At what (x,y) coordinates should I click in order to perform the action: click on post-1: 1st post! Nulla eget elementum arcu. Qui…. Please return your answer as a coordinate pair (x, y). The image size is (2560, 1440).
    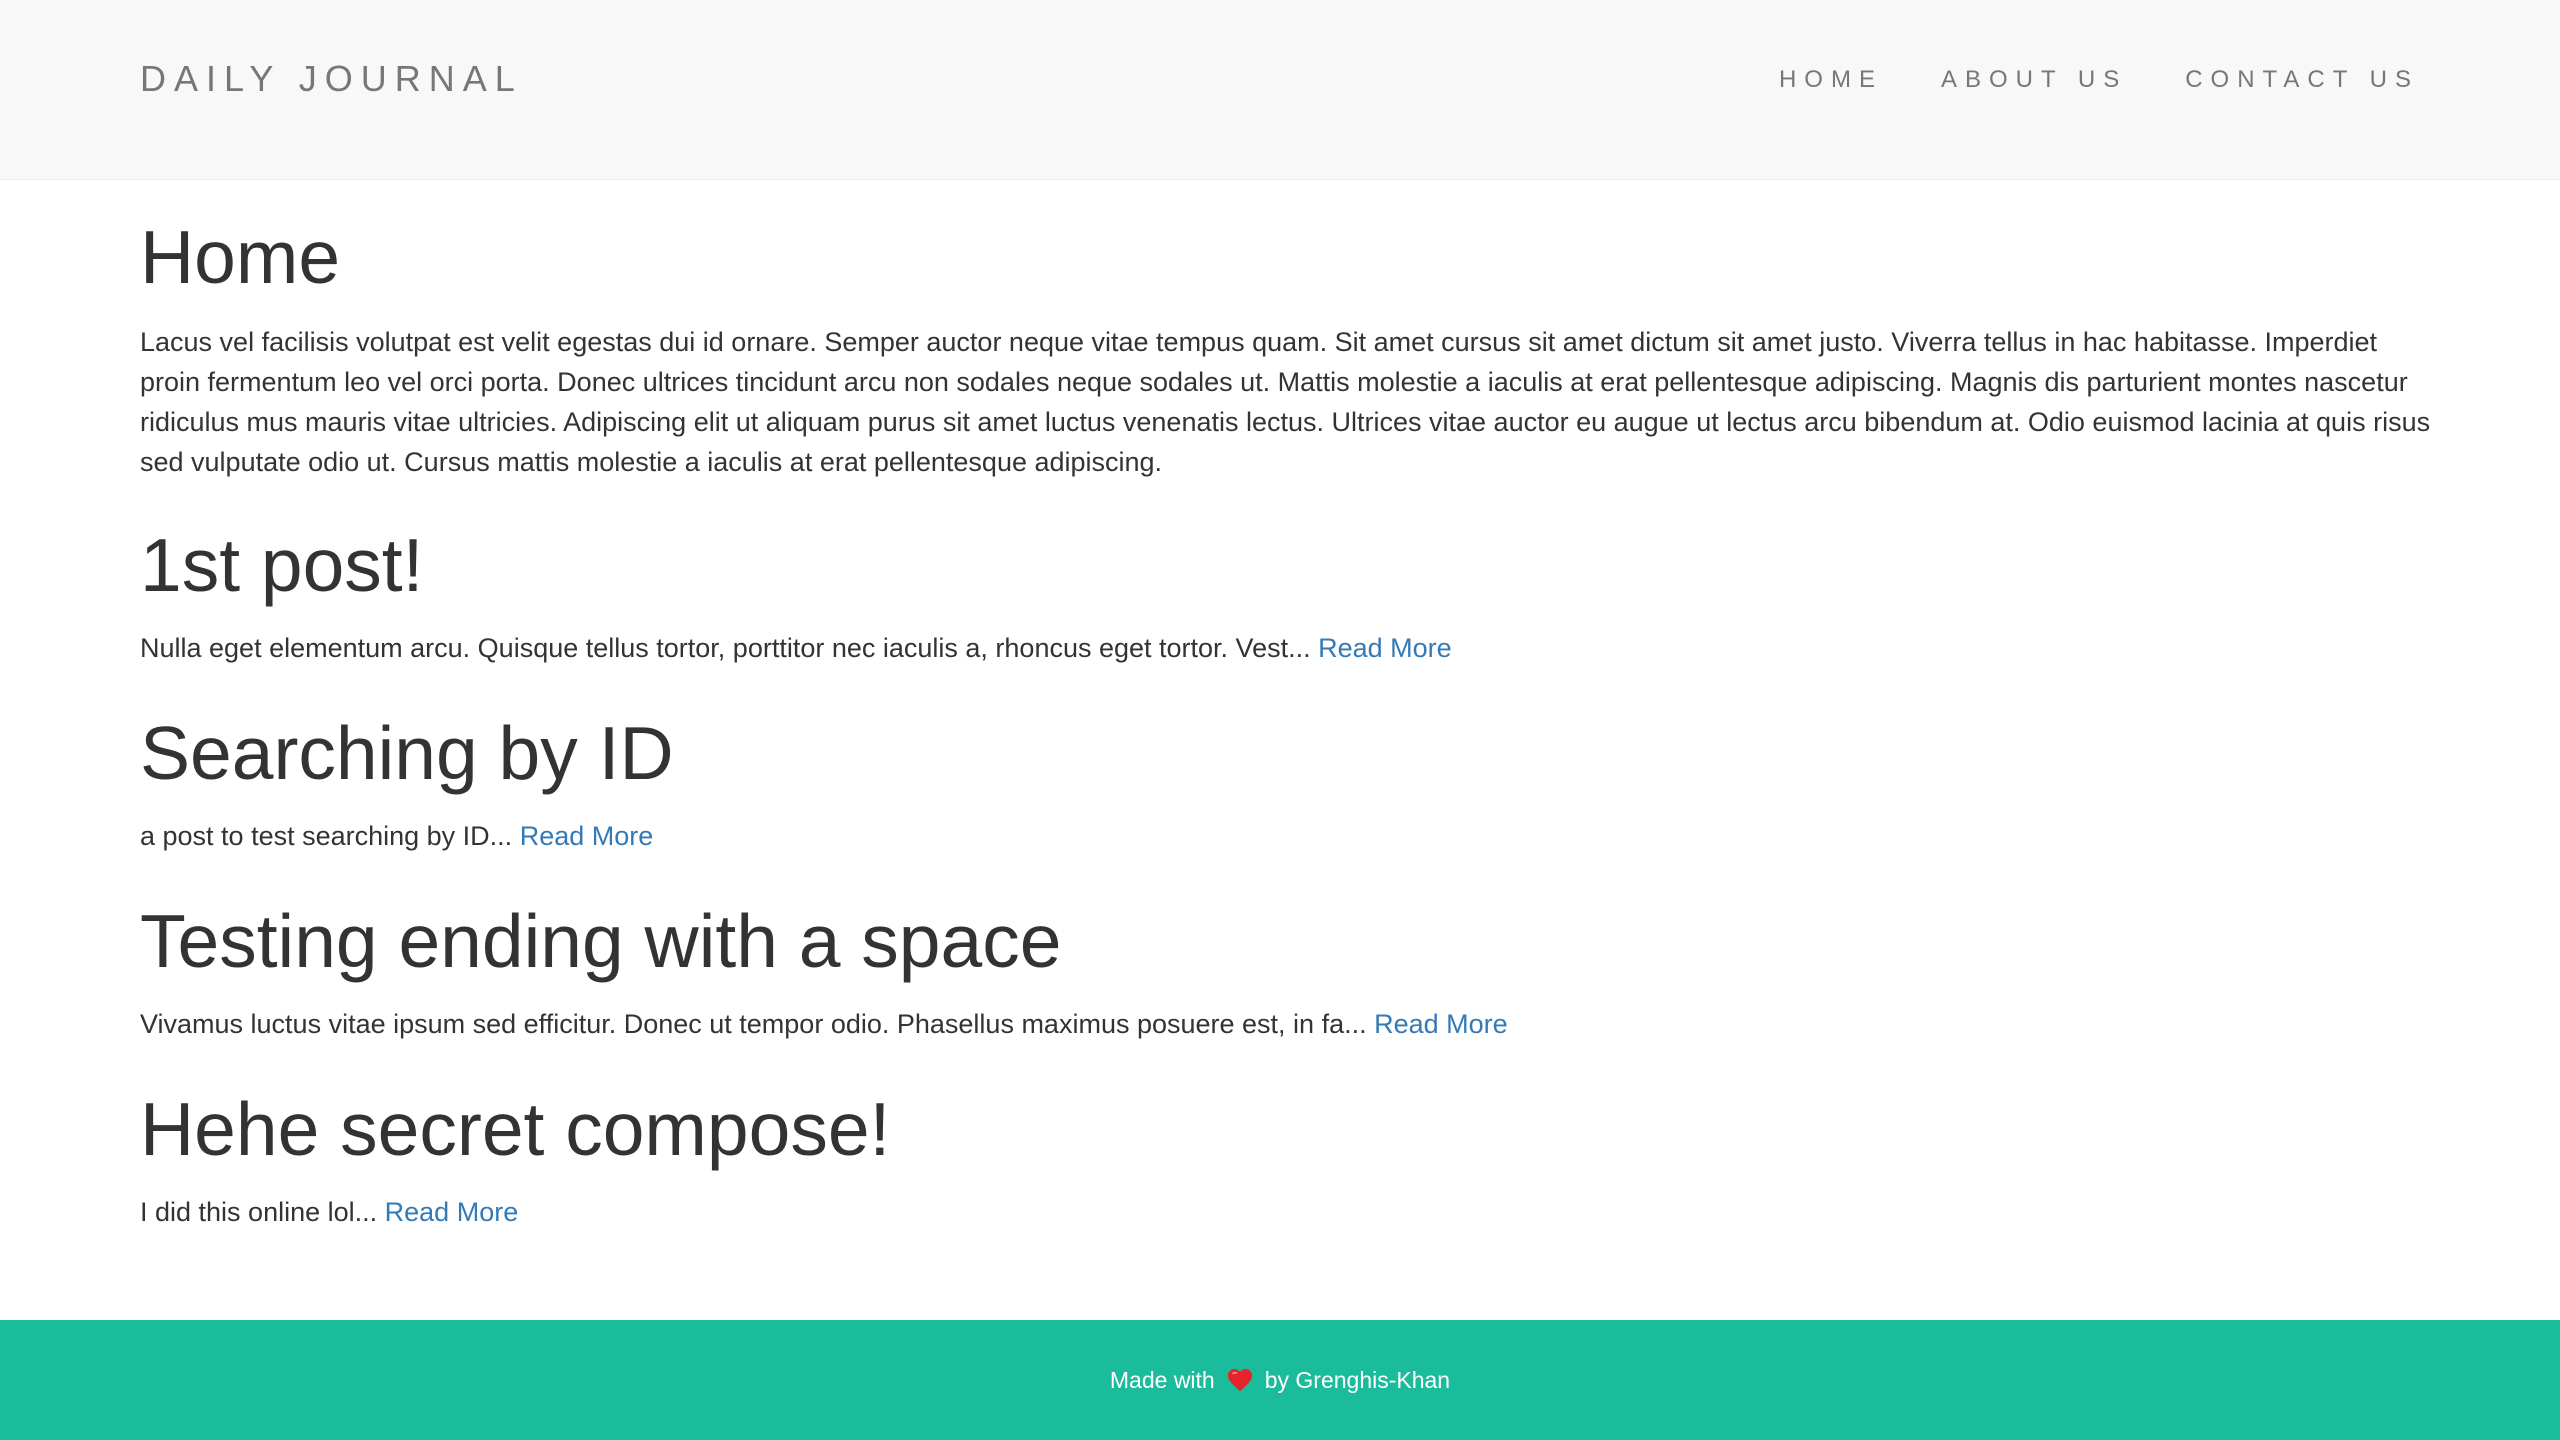
    Looking at the image, I should click on (1290, 594).